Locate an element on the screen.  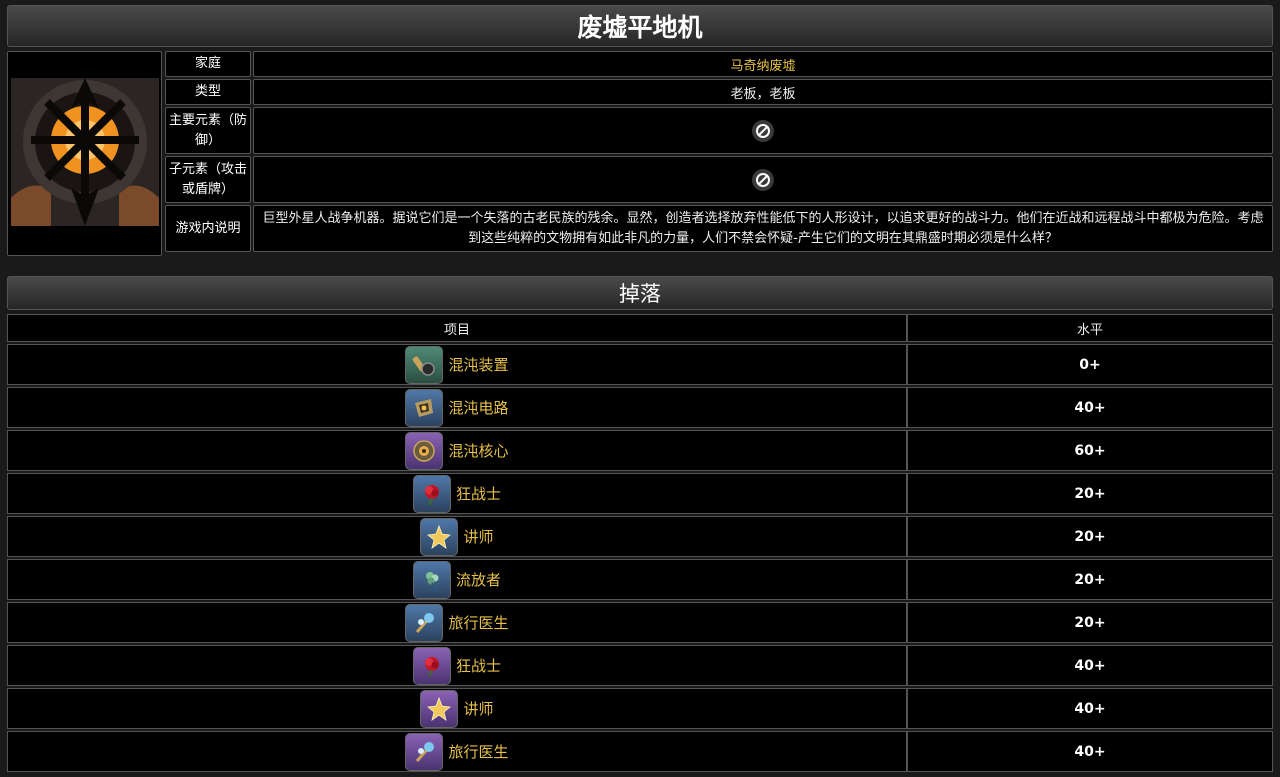
drop-item-cell: 混沌装置 is located at coordinates (457, 364).